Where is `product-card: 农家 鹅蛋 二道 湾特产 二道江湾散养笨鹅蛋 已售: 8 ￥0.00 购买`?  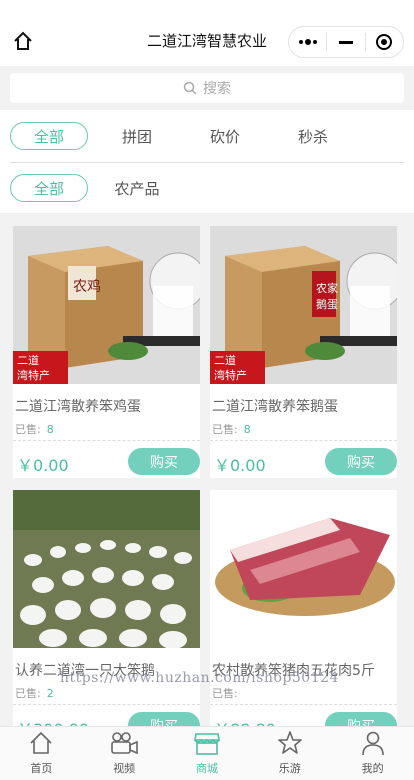
product-card: 农家 鹅蛋 二道 湾特产 二道江湾散养笨鹅蛋 已售: 8 ￥0.00 购买 is located at coordinates (303, 352).